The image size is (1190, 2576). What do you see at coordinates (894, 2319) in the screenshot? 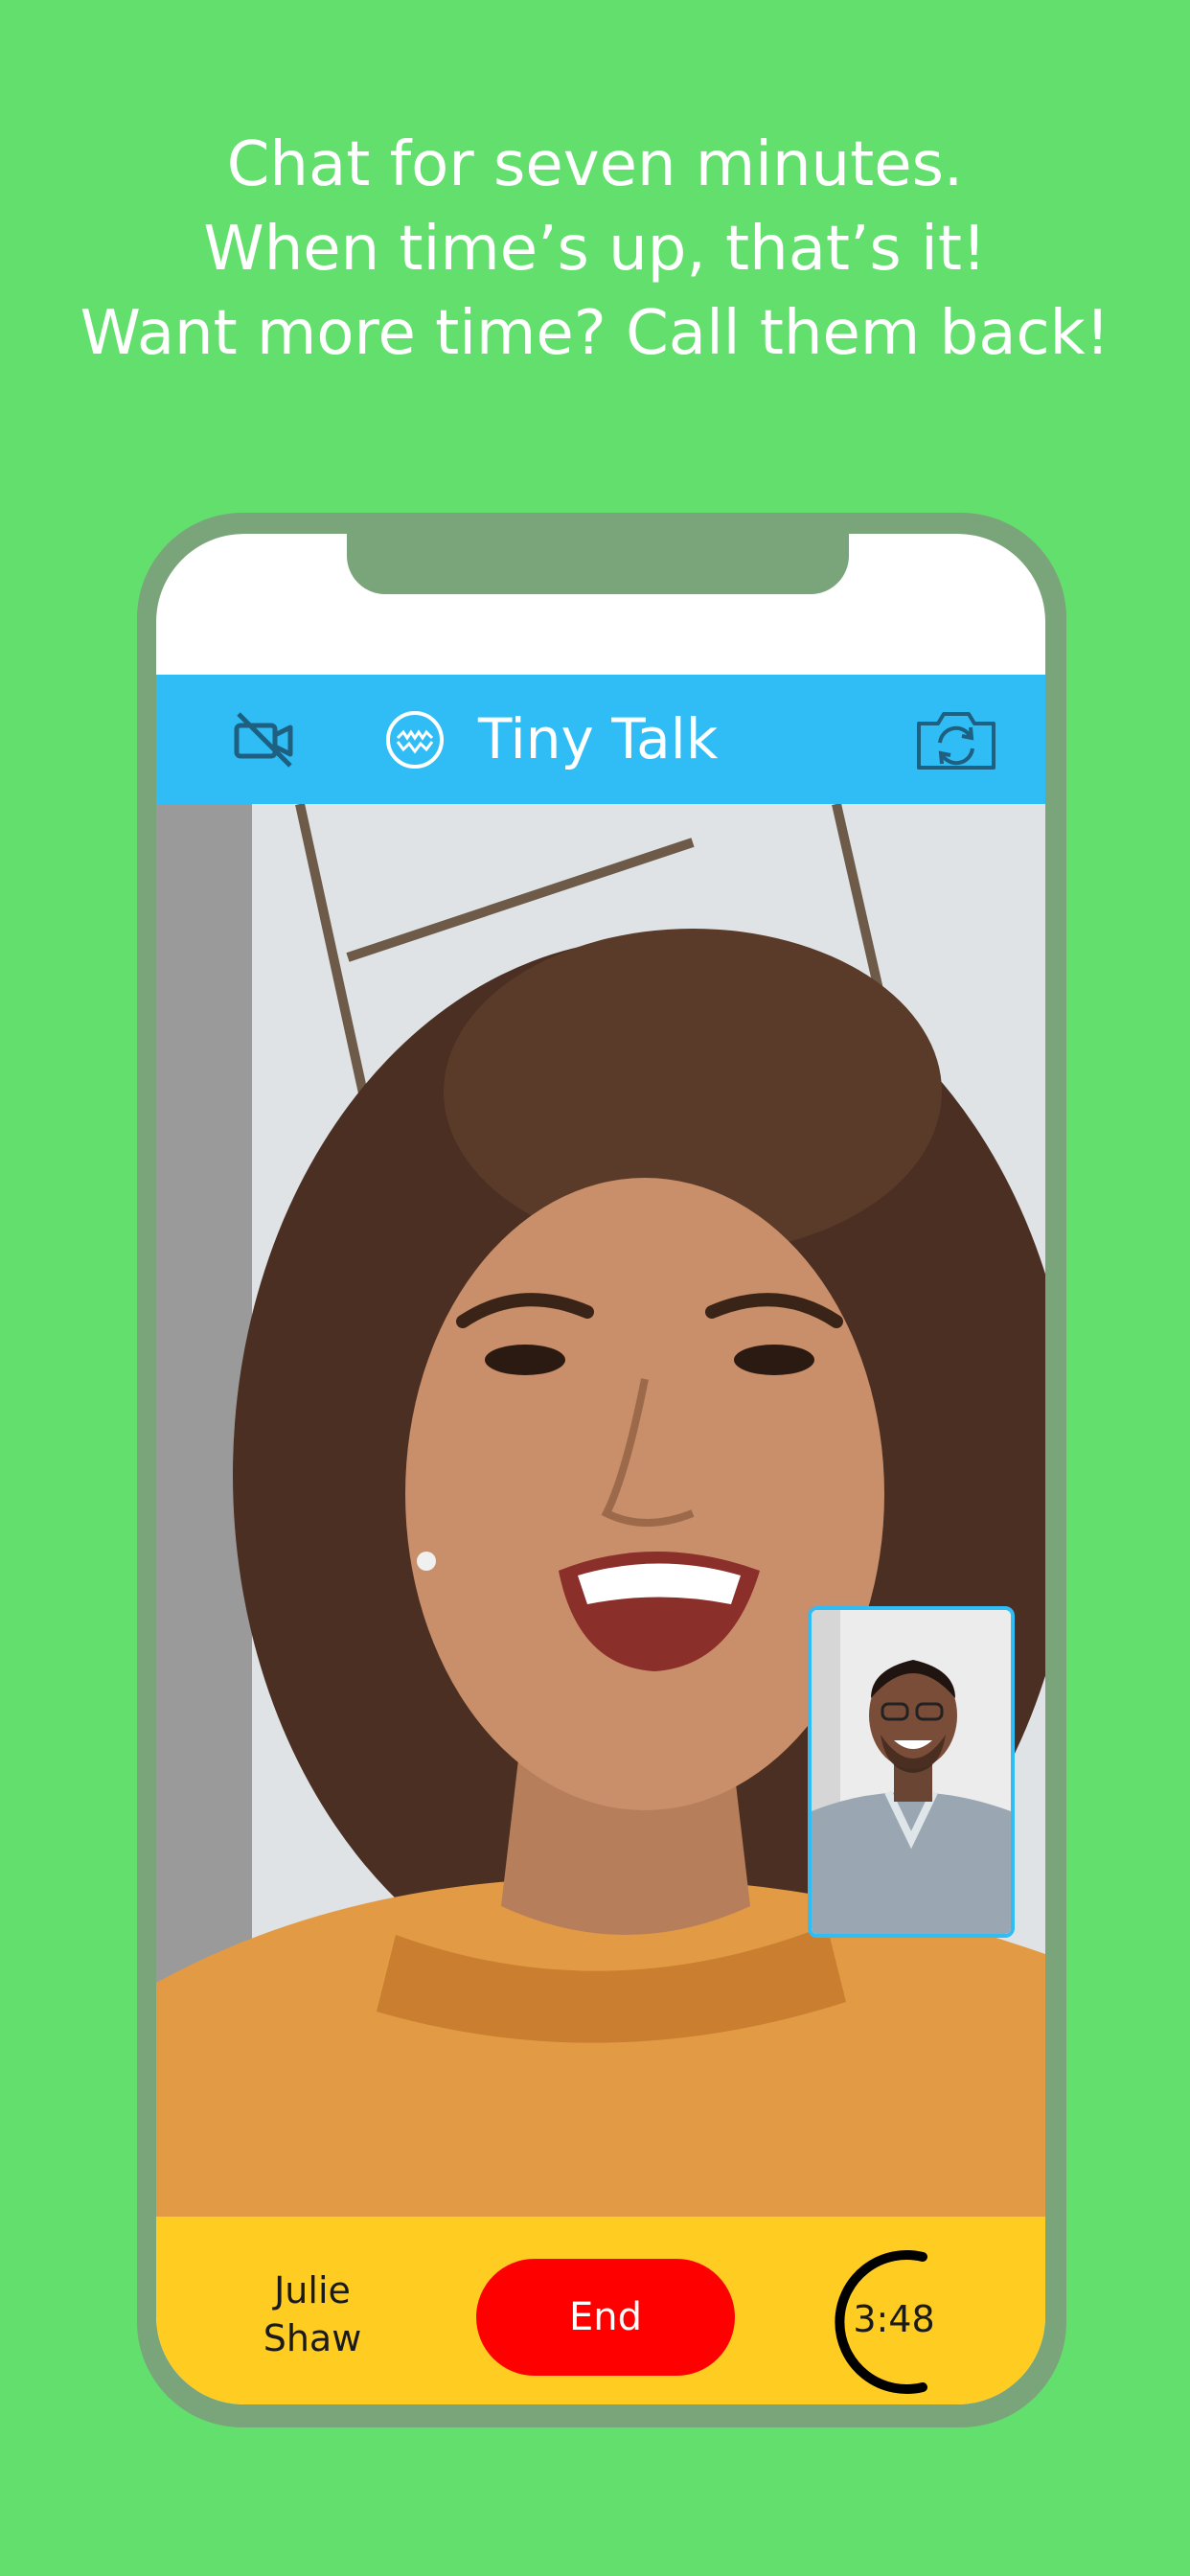
I see `countdown-timer: 3:48` at bounding box center [894, 2319].